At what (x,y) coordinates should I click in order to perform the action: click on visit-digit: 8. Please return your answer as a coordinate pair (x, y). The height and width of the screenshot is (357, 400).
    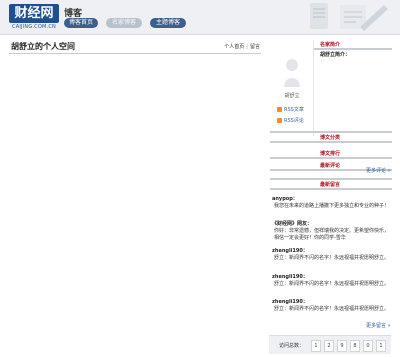
    Looking at the image, I should click on (355, 346).